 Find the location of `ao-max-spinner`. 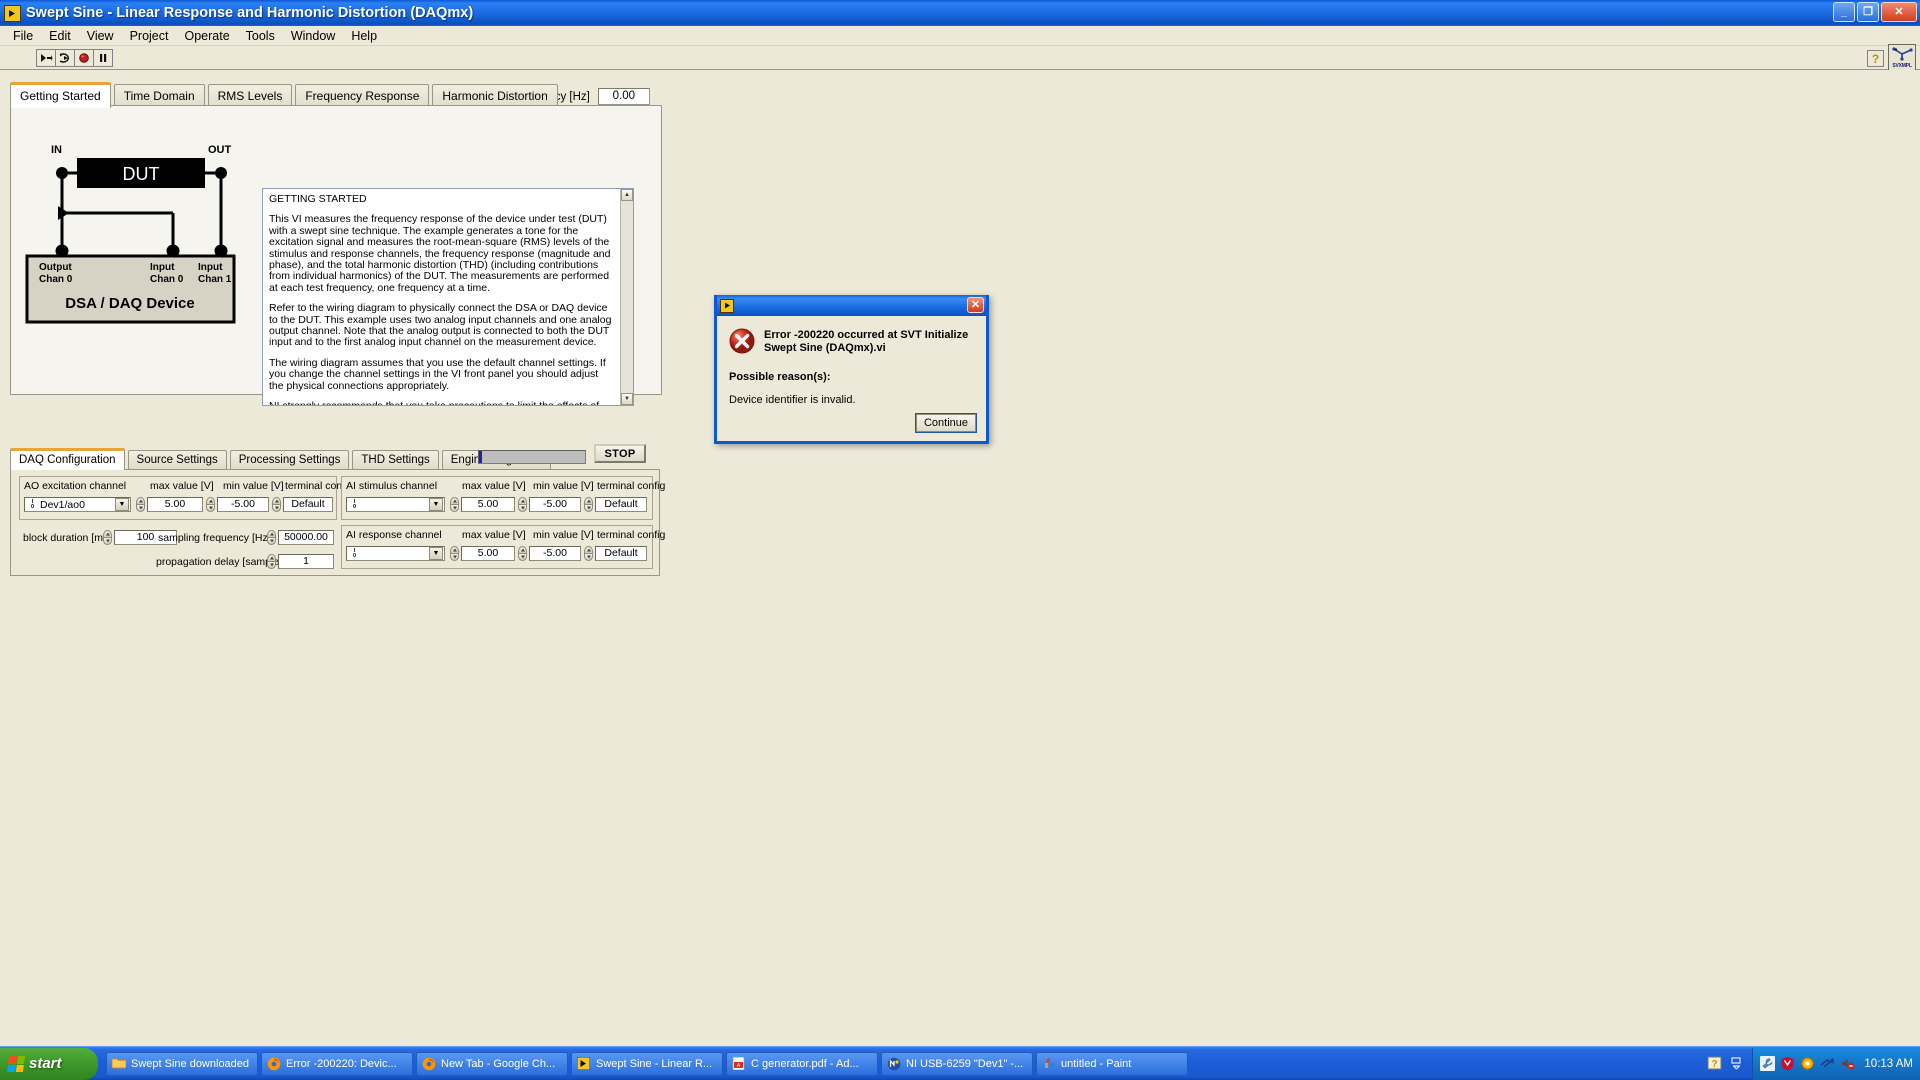

ao-max-spinner is located at coordinates (140, 504).